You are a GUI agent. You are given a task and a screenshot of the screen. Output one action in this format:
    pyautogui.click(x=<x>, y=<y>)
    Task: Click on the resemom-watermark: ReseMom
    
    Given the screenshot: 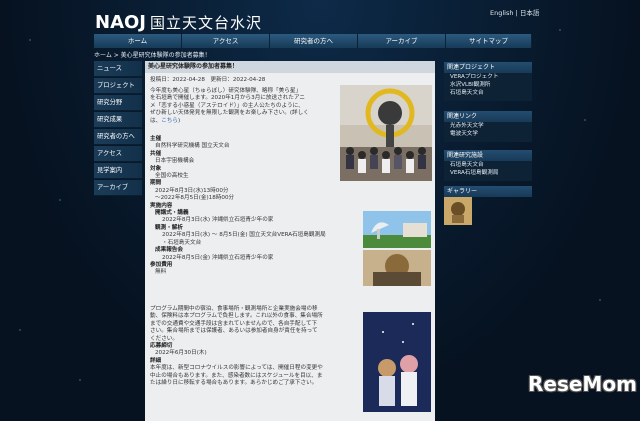 What is the action you would take?
    pyautogui.click(x=582, y=384)
    